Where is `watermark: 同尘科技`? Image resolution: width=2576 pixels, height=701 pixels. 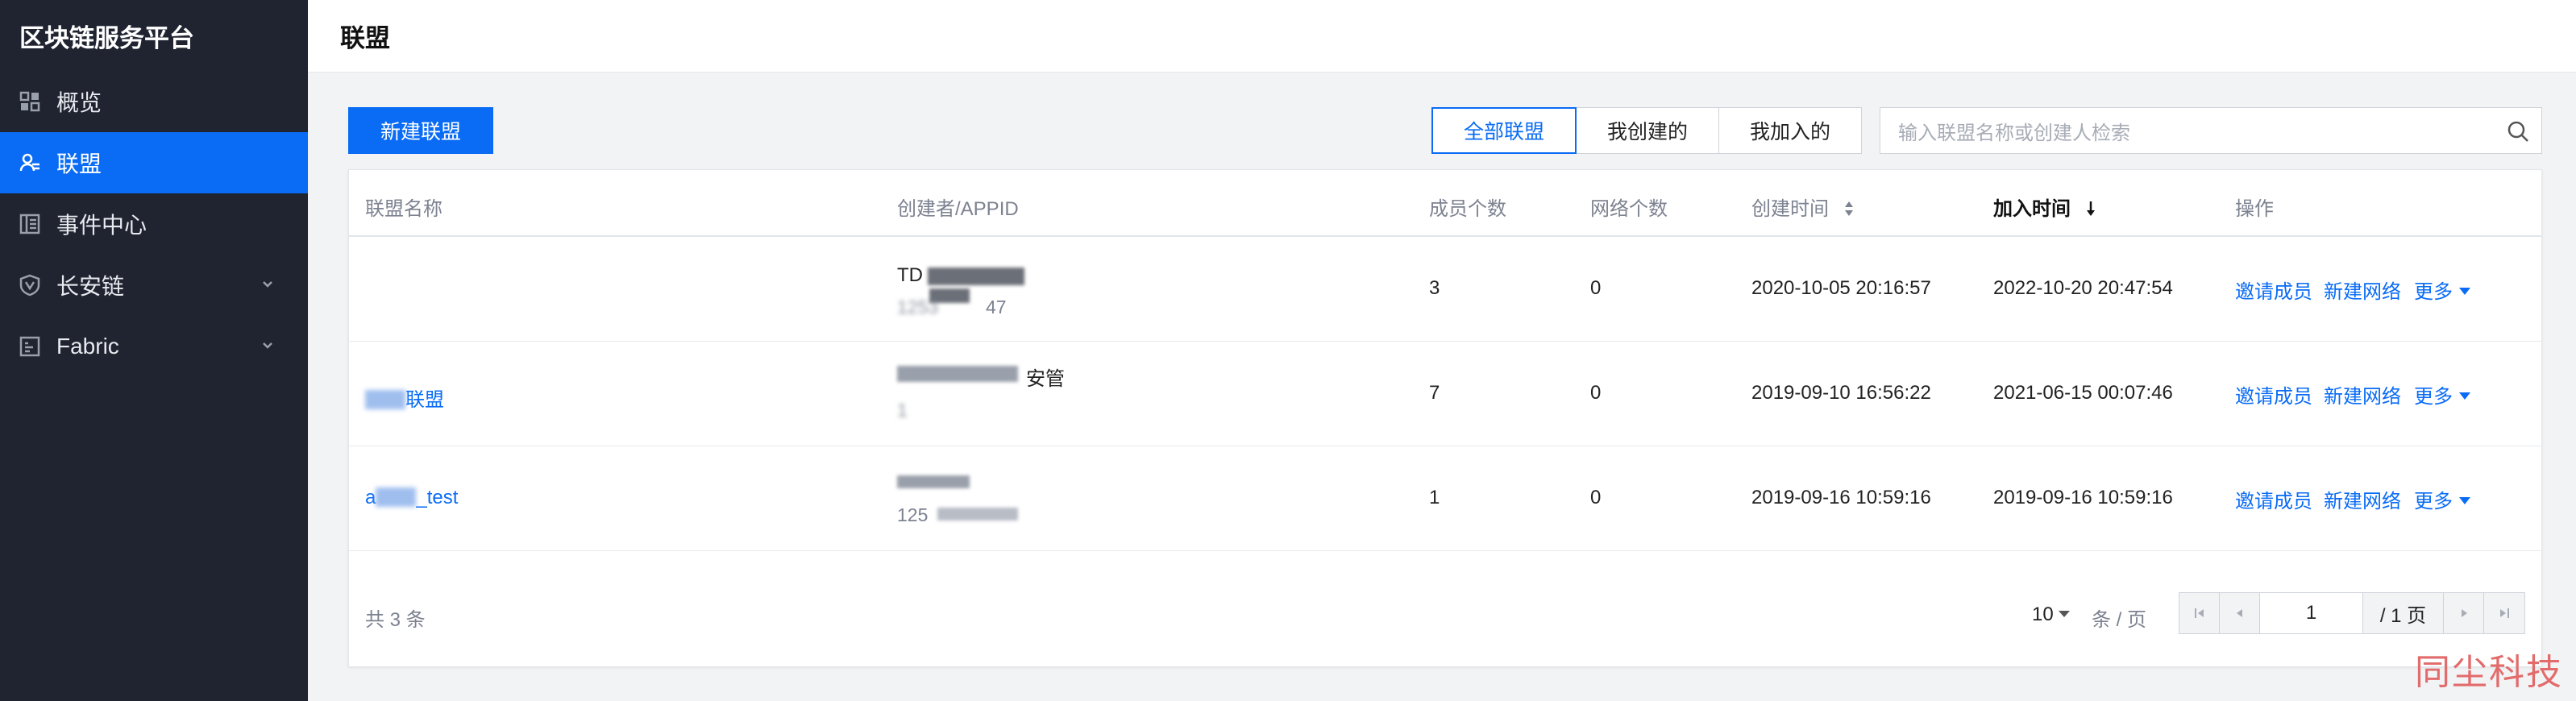 watermark: 同尘科技 is located at coordinates (2489, 672).